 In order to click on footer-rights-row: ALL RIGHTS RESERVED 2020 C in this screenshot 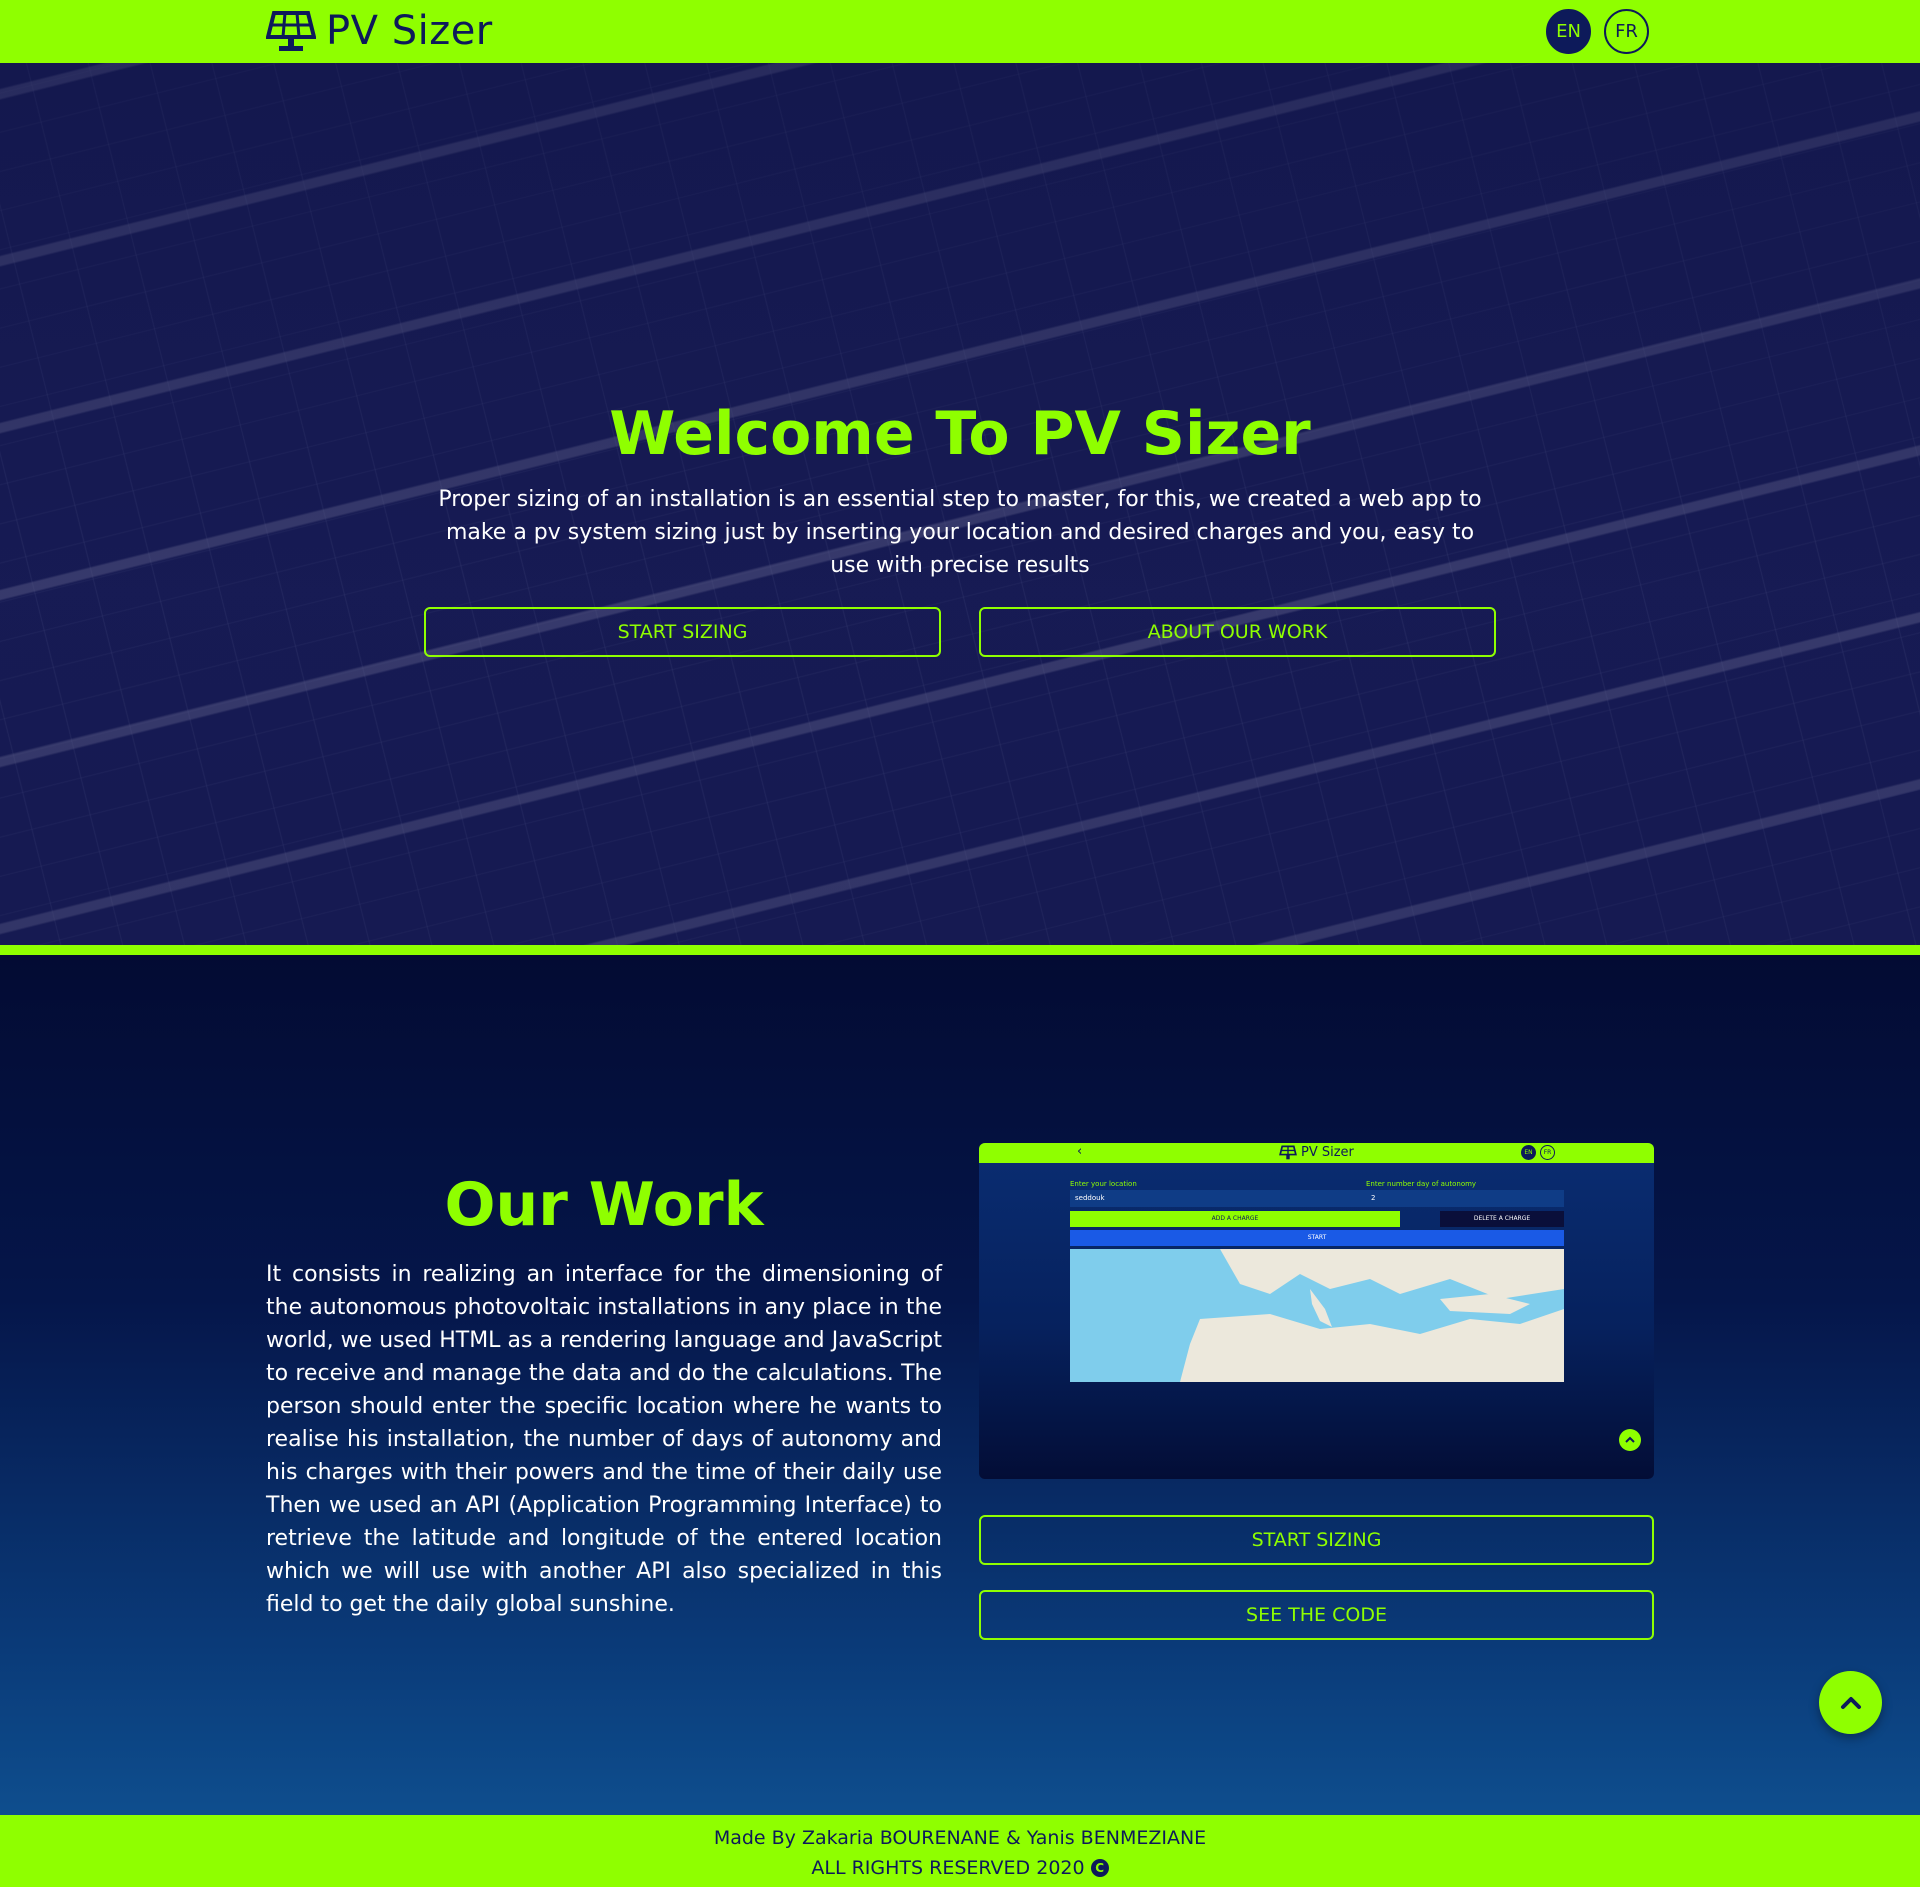, I will do `click(960, 1868)`.